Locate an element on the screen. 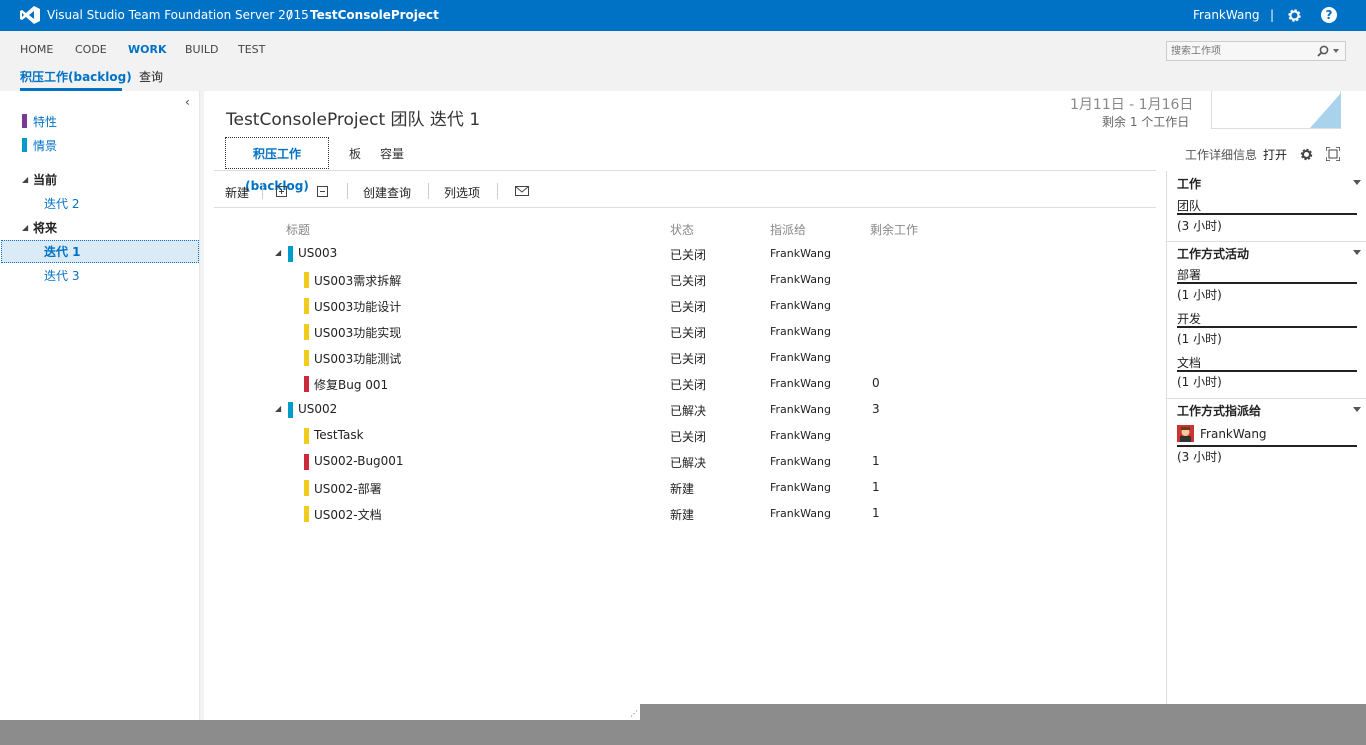  collapse-chevron-left-icon: ‹ is located at coordinates (187, 102).